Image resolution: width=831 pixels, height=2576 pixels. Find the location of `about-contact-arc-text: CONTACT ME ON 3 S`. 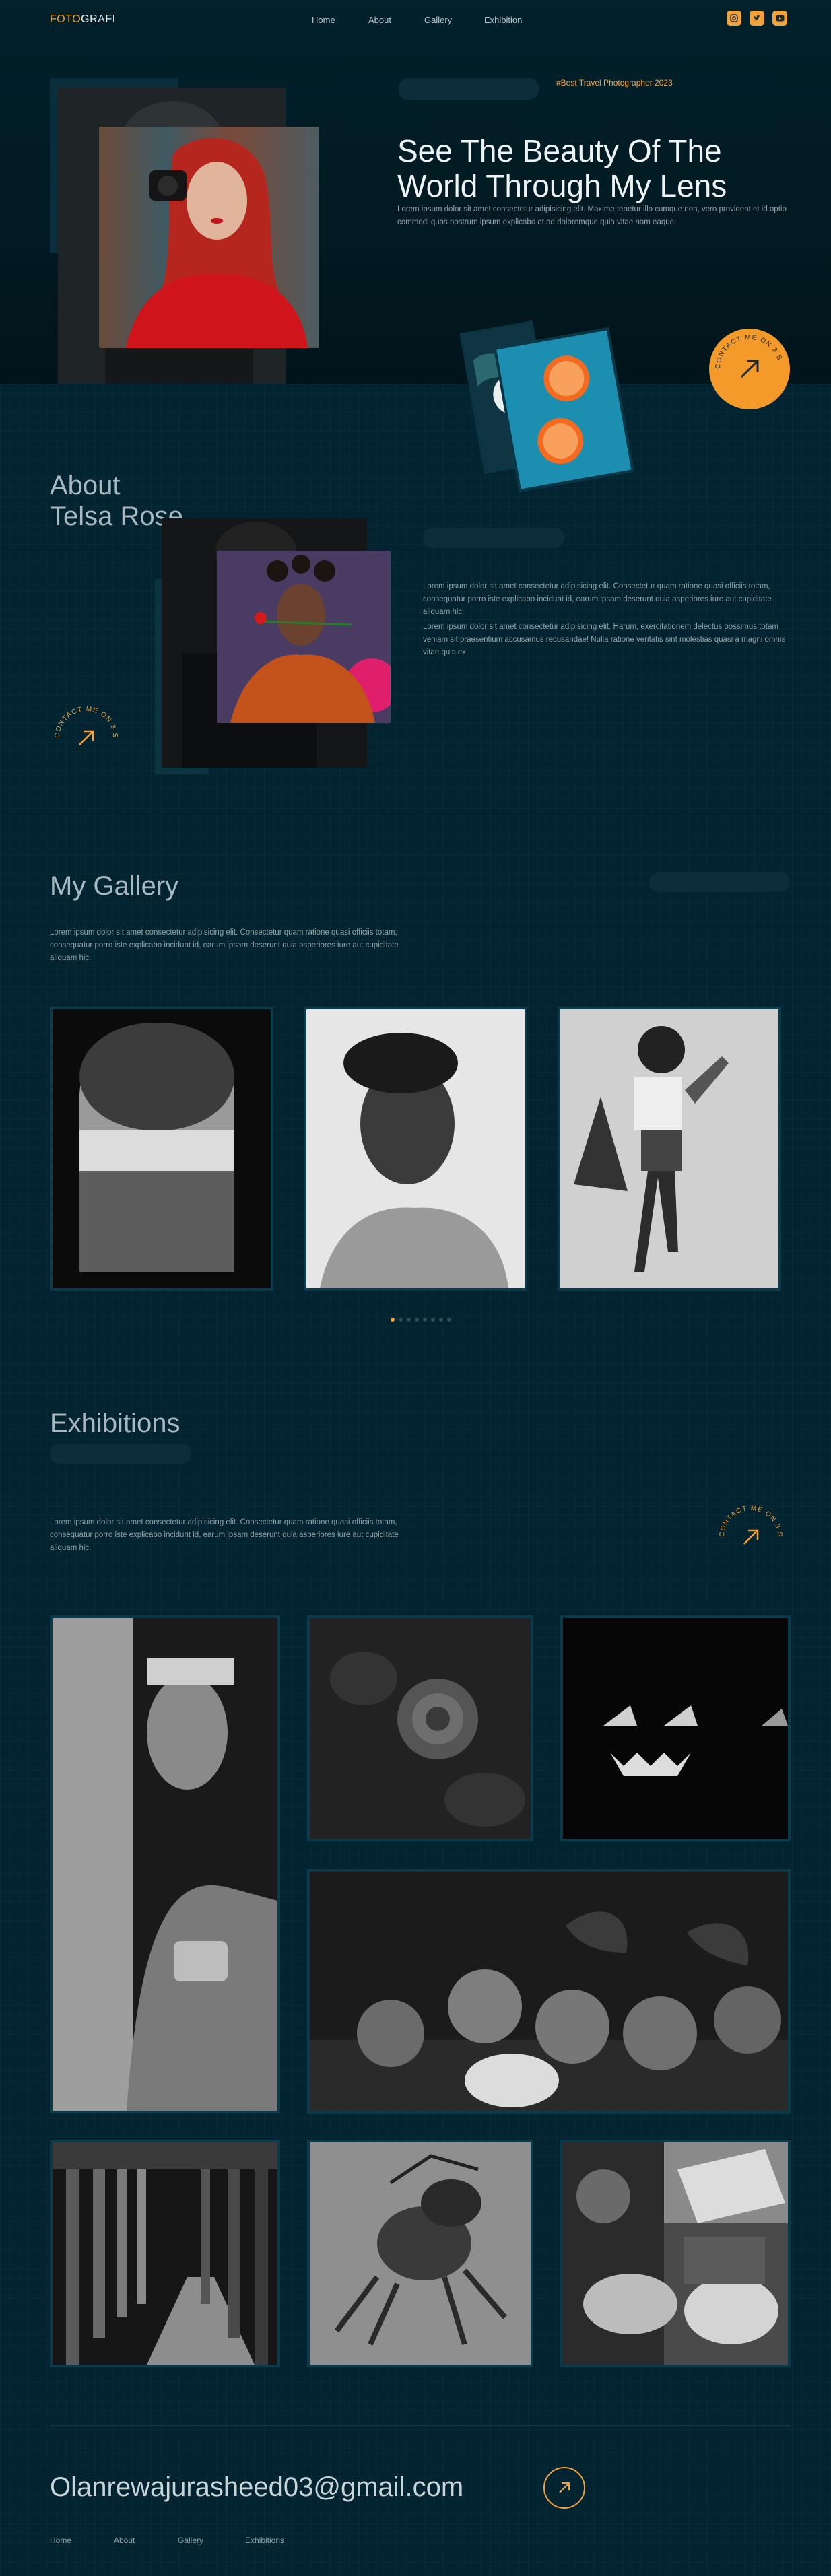

about-contact-arc-text: CONTACT ME ON 3 S is located at coordinates (86, 722).